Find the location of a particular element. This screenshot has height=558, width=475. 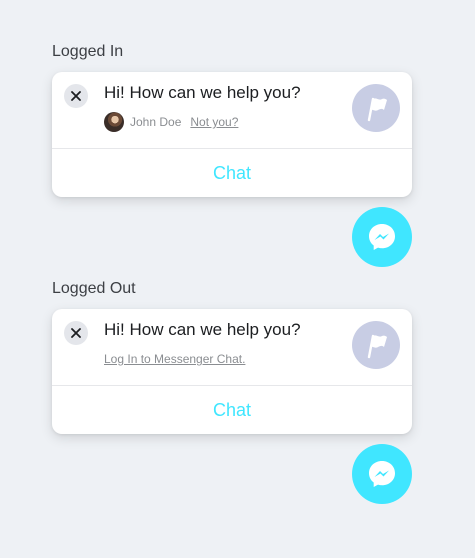

user-row: John Doe Not you? is located at coordinates (171, 122).